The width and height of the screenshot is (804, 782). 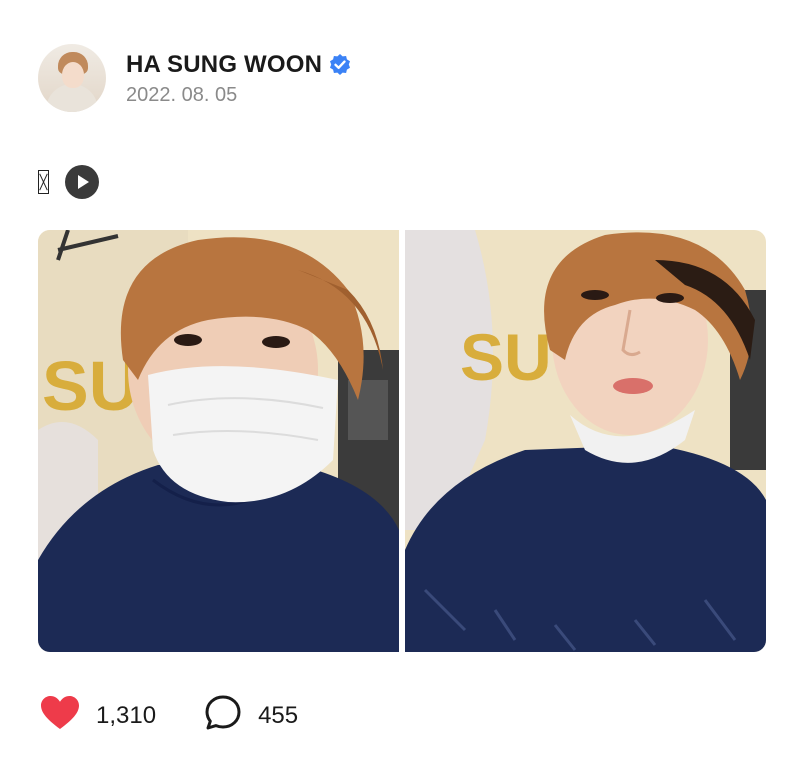 What do you see at coordinates (506, 357) in the screenshot?
I see `photo-gold-text-2: SU` at bounding box center [506, 357].